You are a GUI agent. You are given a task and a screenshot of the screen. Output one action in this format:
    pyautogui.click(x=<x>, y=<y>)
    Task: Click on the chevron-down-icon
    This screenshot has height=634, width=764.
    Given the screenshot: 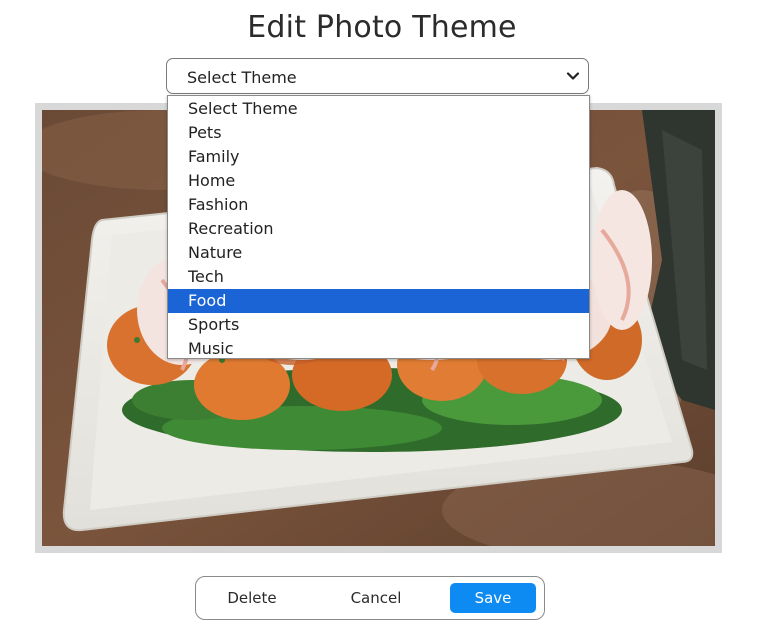 What is the action you would take?
    pyautogui.click(x=573, y=76)
    